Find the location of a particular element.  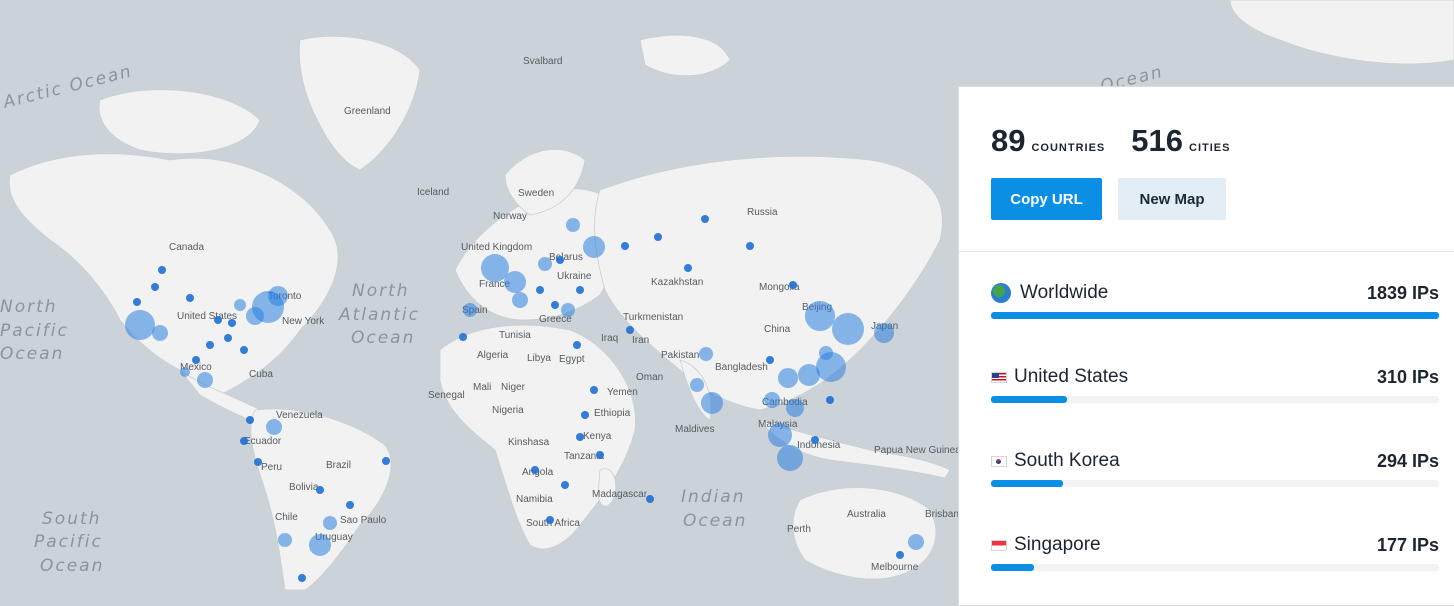

row-value: 310 IPs is located at coordinates (1407, 376).